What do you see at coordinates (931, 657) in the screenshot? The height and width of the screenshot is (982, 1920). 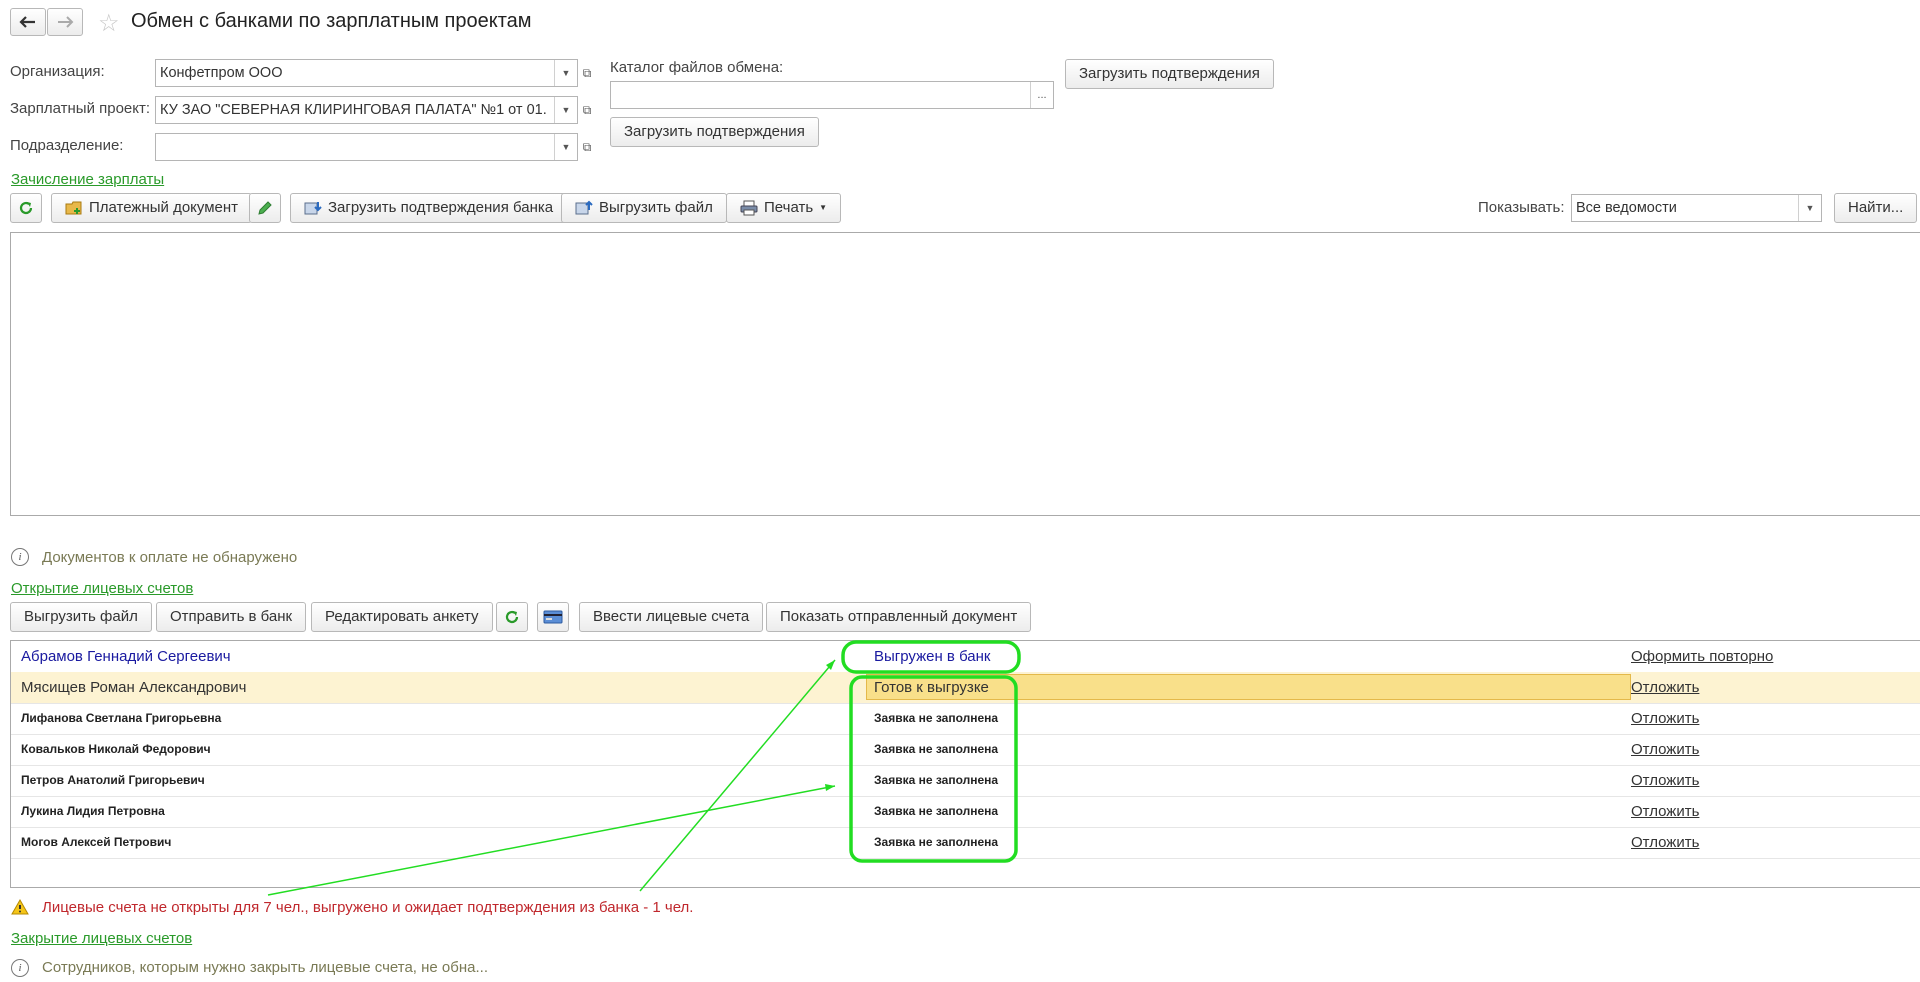 I see `annotation-box-exported` at bounding box center [931, 657].